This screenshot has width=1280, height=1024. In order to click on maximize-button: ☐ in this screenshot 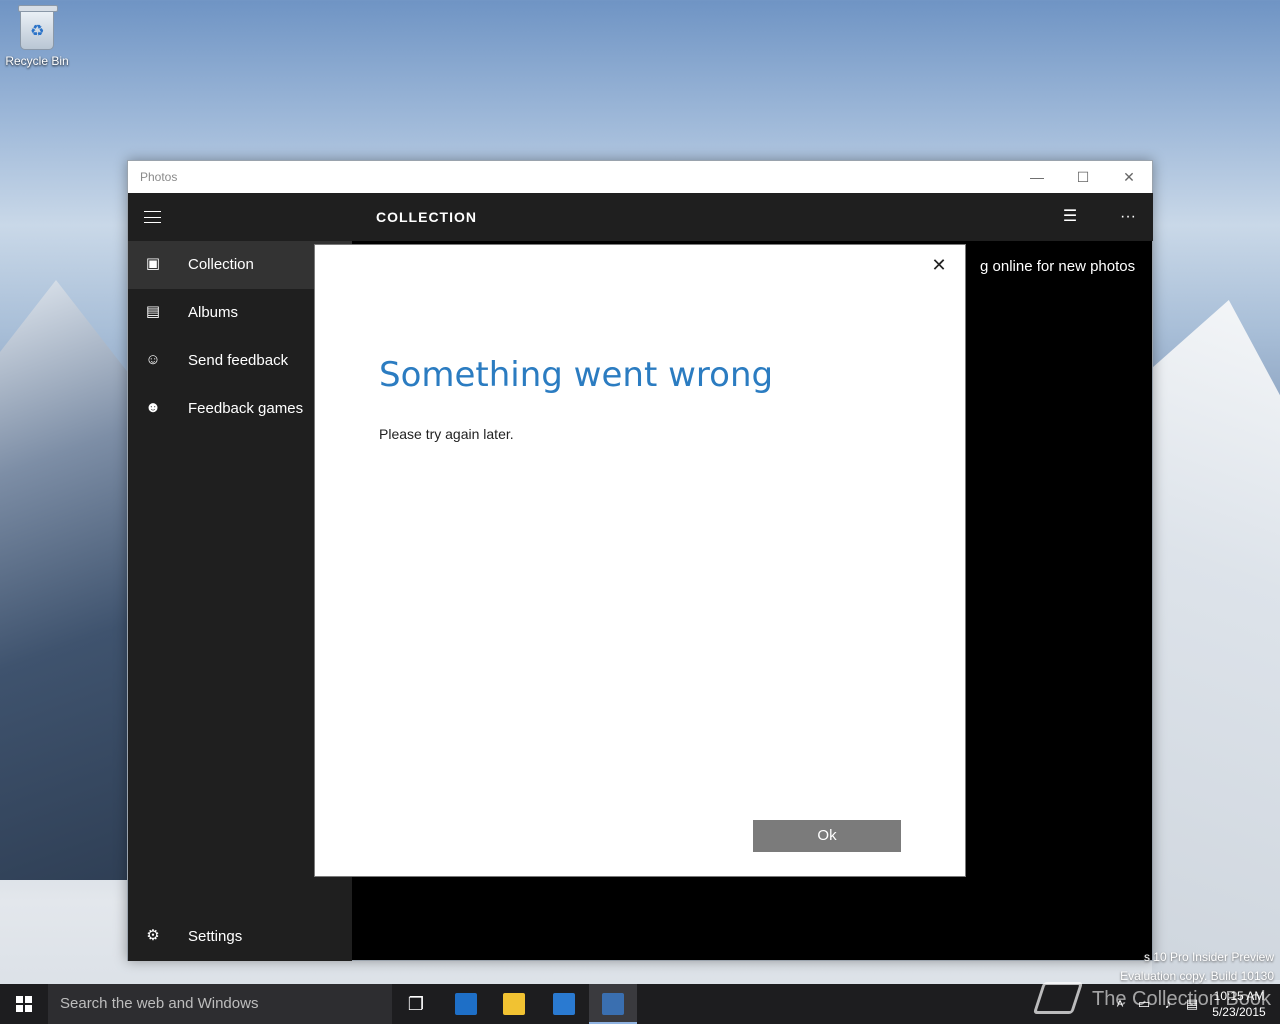, I will do `click(1083, 177)`.